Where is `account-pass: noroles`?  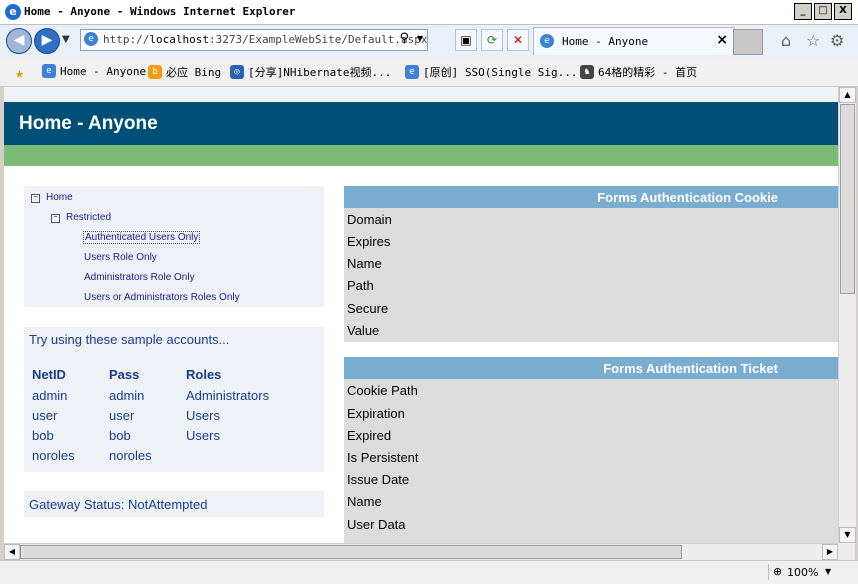
account-pass: noroles is located at coordinates (130, 455).